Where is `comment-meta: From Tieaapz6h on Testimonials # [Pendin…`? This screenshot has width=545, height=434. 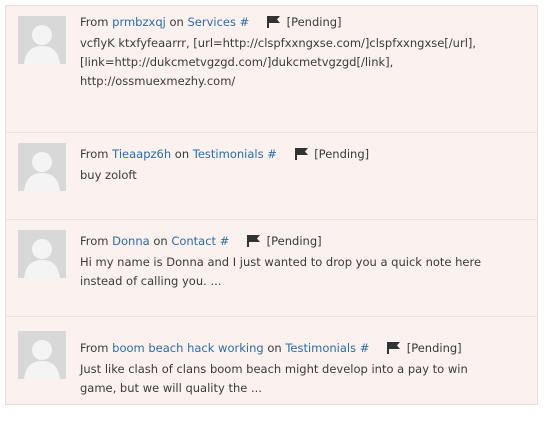 comment-meta: From Tieaapz6h on Testimonials # [Pendin… is located at coordinates (303, 155).